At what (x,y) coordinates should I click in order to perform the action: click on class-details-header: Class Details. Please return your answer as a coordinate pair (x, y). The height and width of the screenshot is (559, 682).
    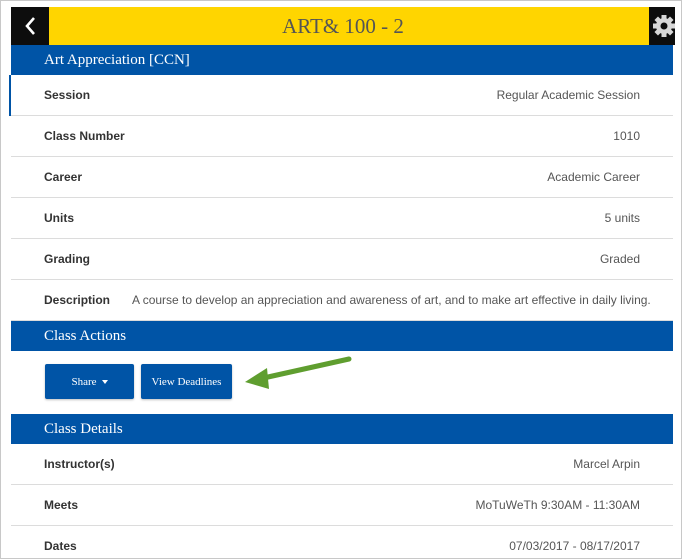
    Looking at the image, I should click on (342, 429).